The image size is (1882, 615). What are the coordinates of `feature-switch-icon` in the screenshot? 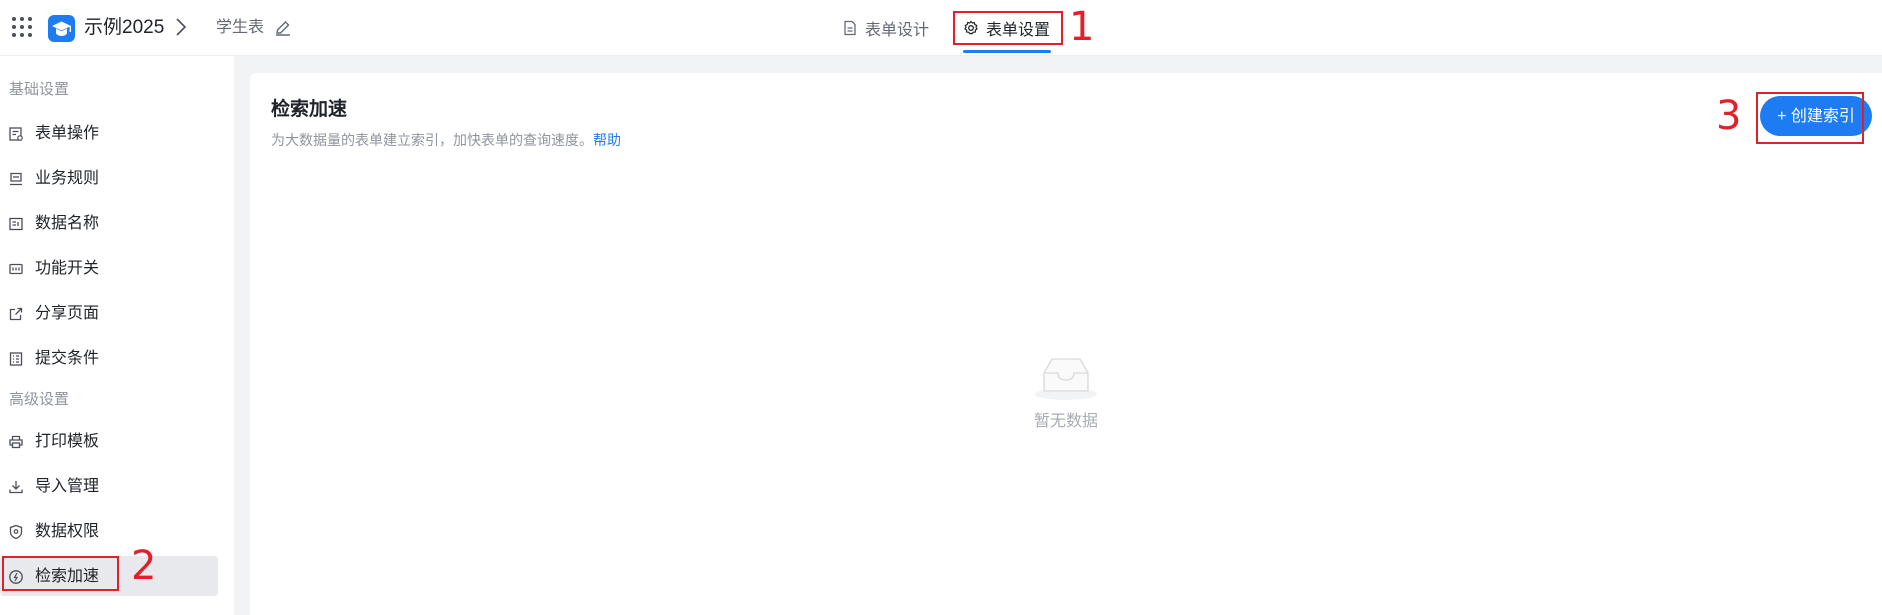 It's located at (16, 269).